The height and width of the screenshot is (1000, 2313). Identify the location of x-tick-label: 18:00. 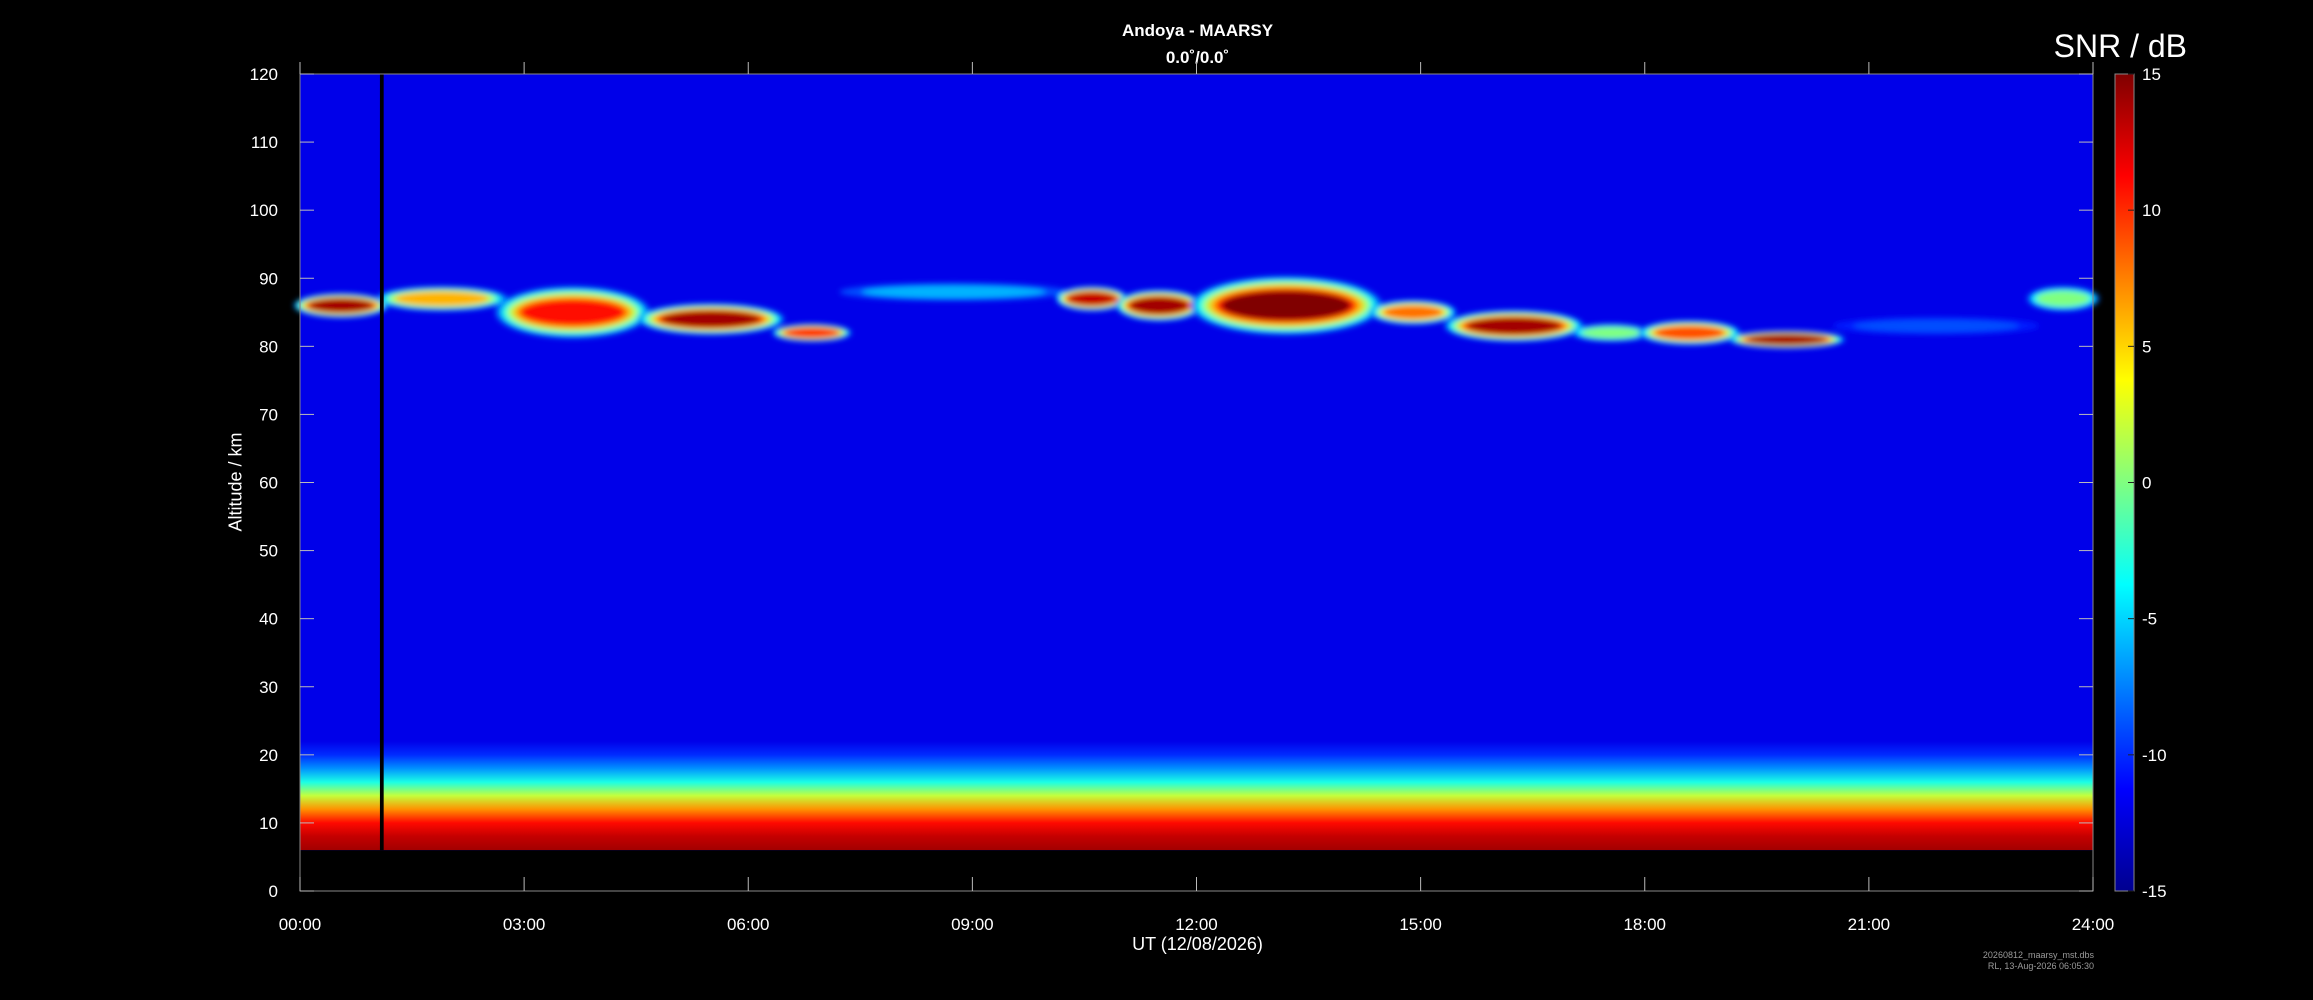
(1644, 924).